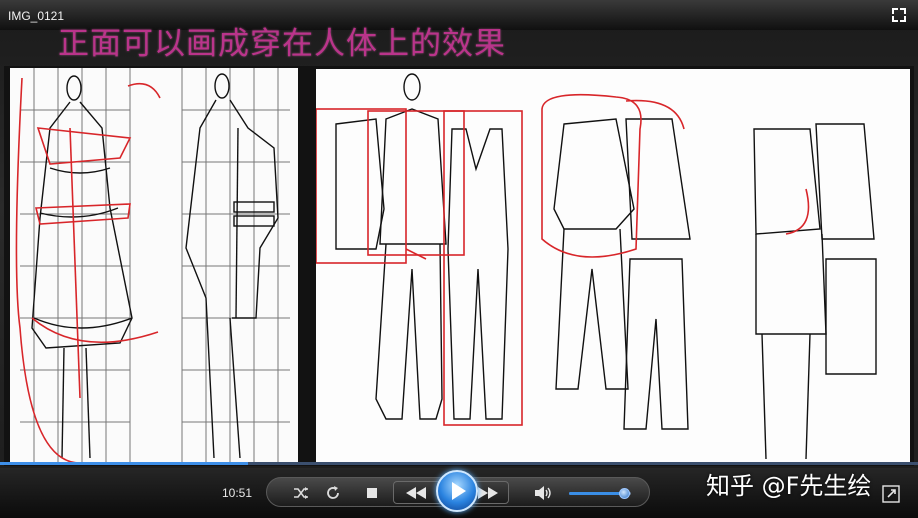 The image size is (918, 518). I want to click on fast-forward-icon, so click(488, 493).